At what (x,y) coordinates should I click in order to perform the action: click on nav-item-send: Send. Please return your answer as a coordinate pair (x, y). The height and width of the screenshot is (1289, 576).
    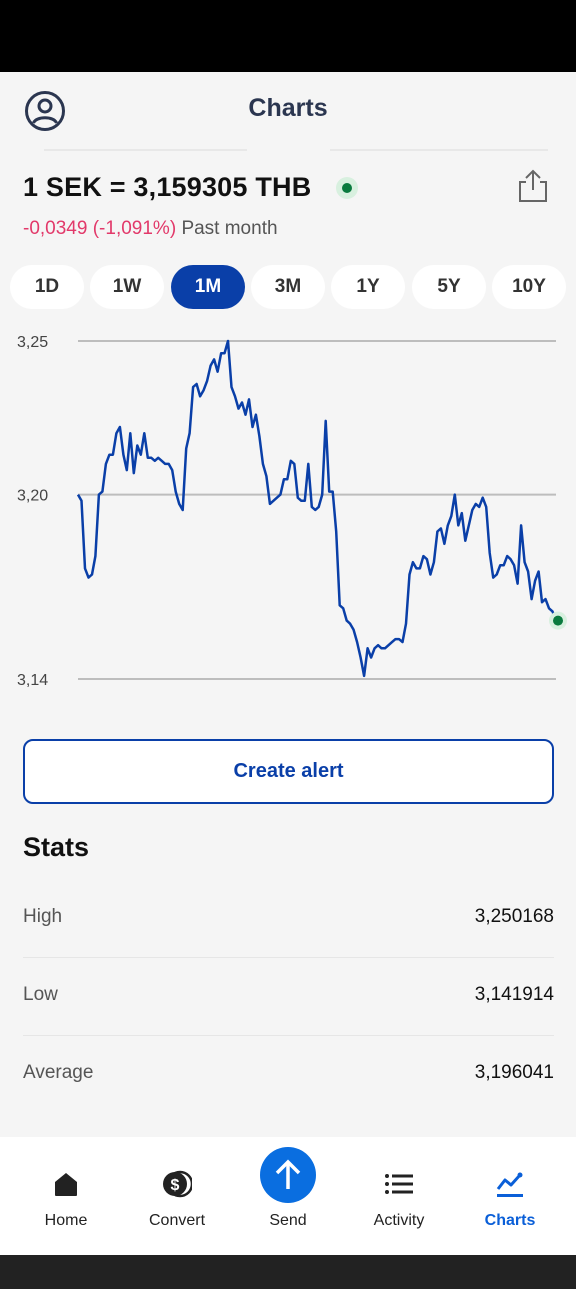
    Looking at the image, I should click on (288, 1196).